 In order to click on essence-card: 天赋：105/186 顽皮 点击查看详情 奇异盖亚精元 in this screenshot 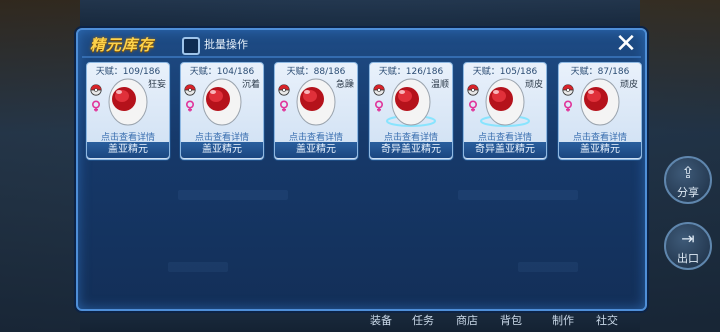, I will do `click(505, 111)`.